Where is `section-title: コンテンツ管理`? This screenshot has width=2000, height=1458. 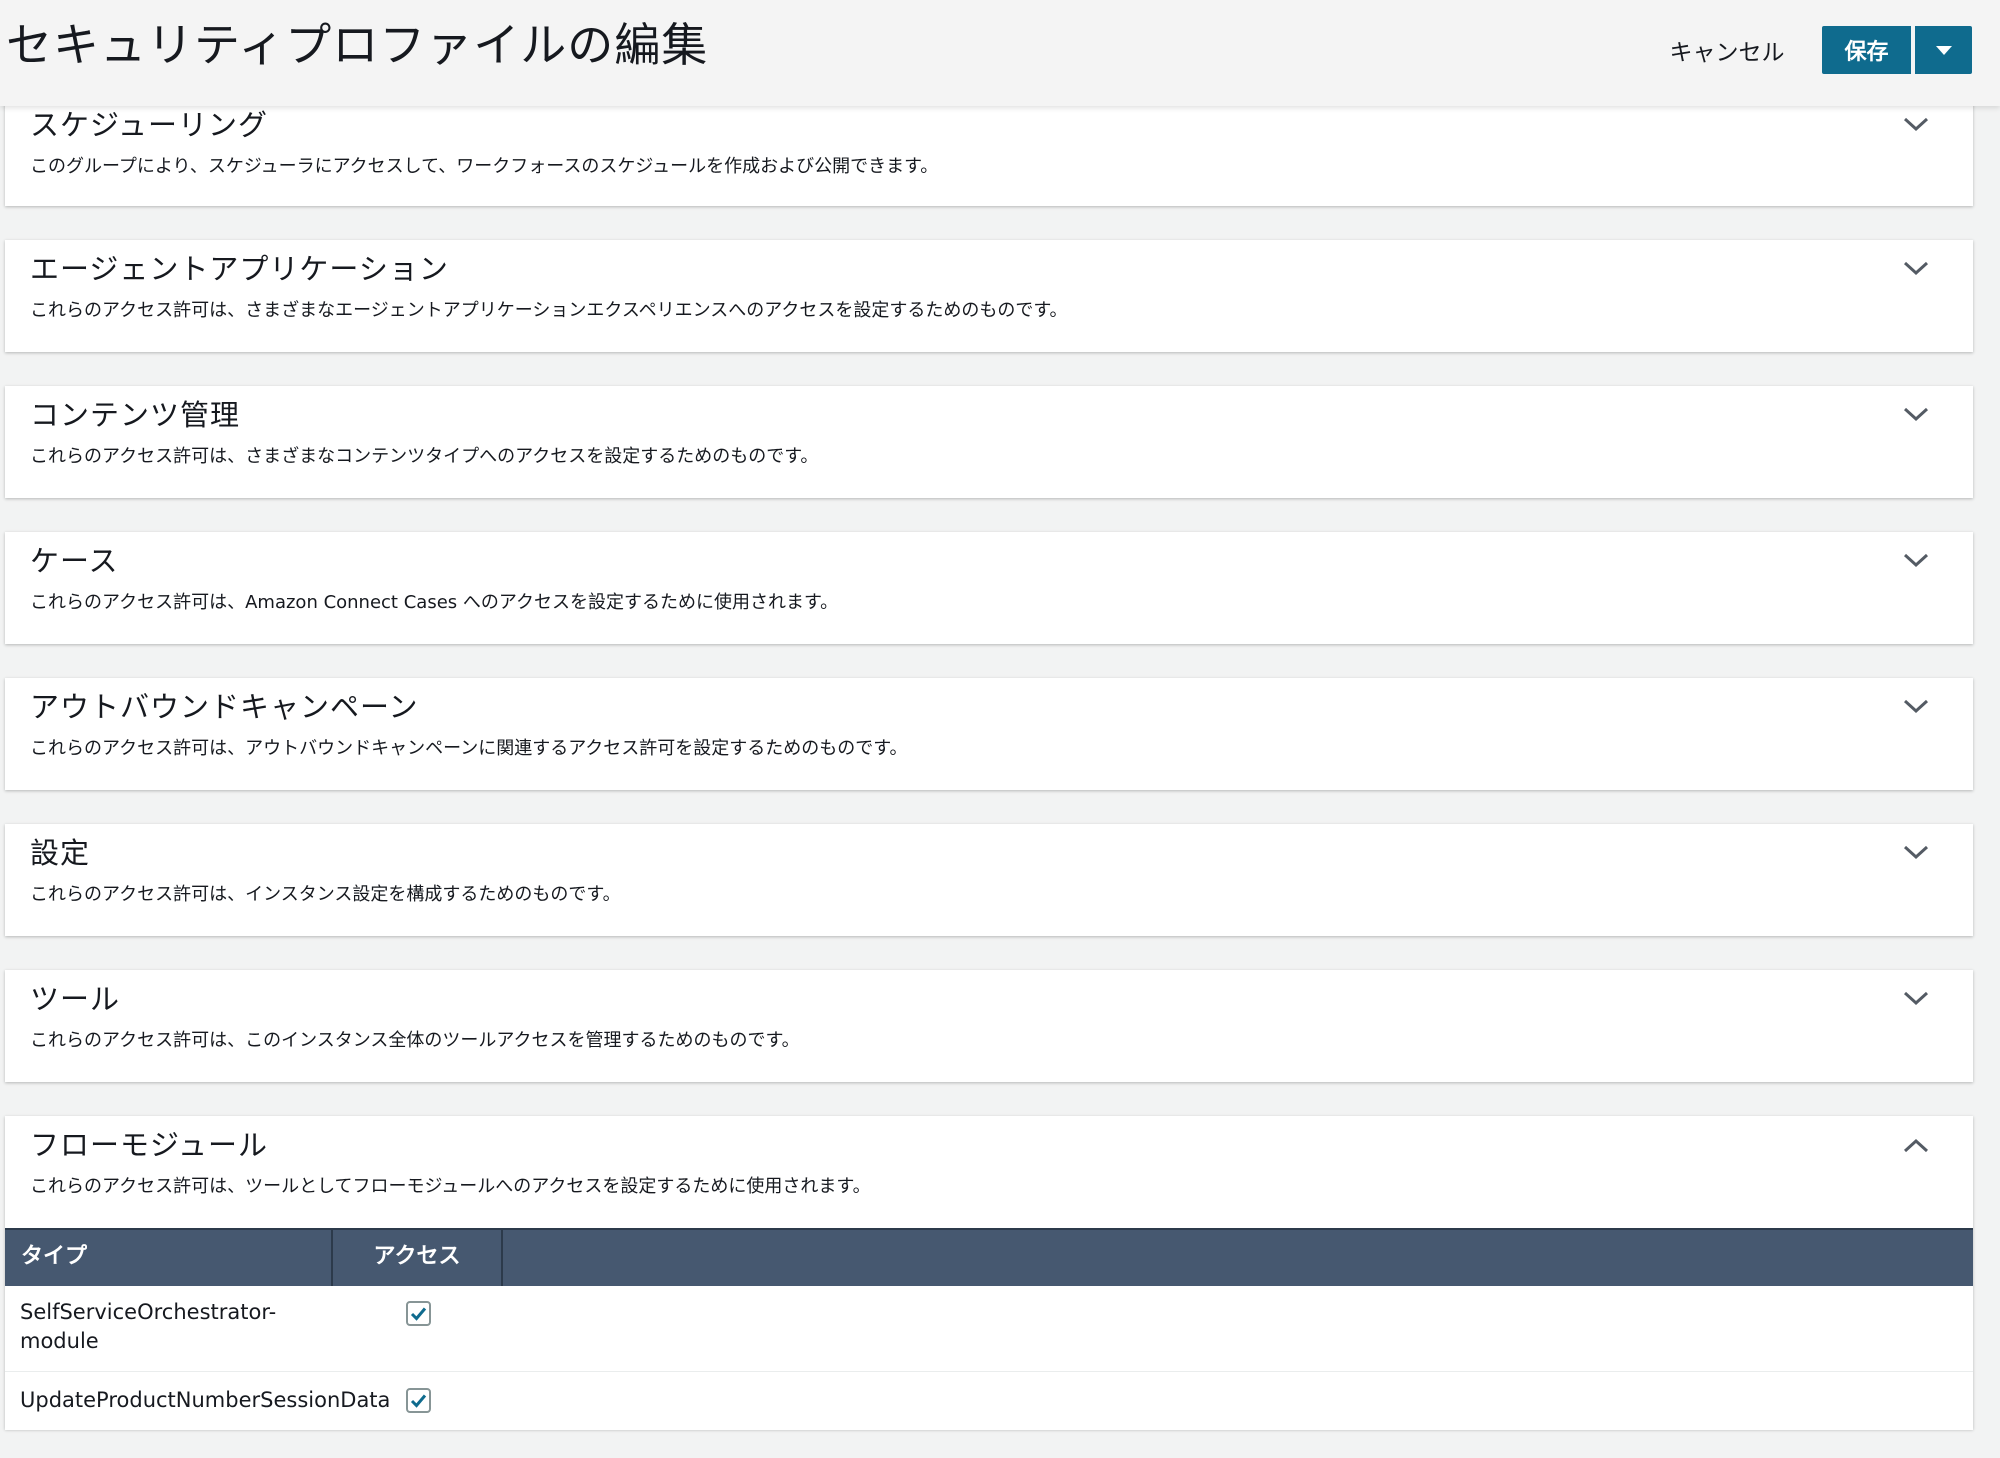 section-title: コンテンツ管理 is located at coordinates (135, 415).